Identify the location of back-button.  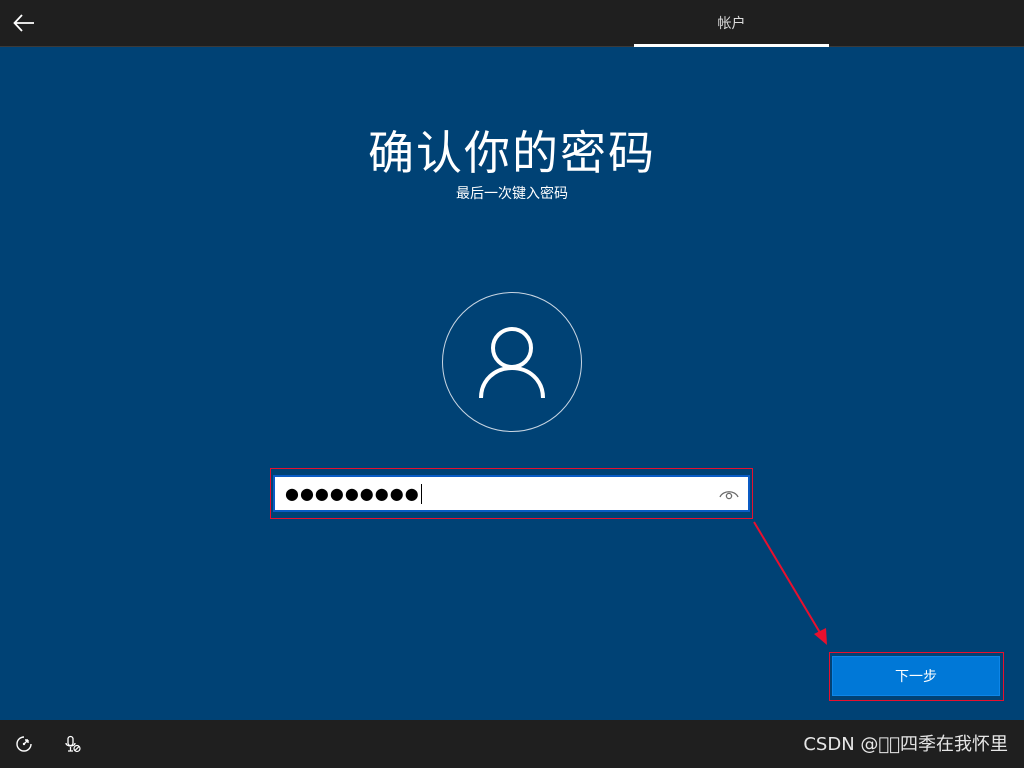
(24, 23).